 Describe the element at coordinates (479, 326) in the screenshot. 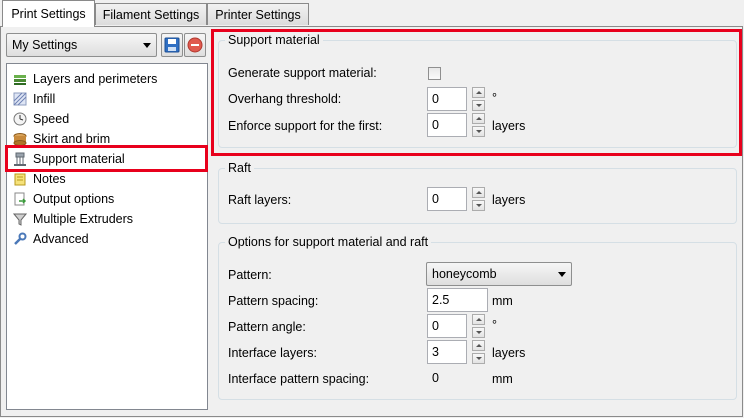

I see `pattern-angle-spinner` at that location.